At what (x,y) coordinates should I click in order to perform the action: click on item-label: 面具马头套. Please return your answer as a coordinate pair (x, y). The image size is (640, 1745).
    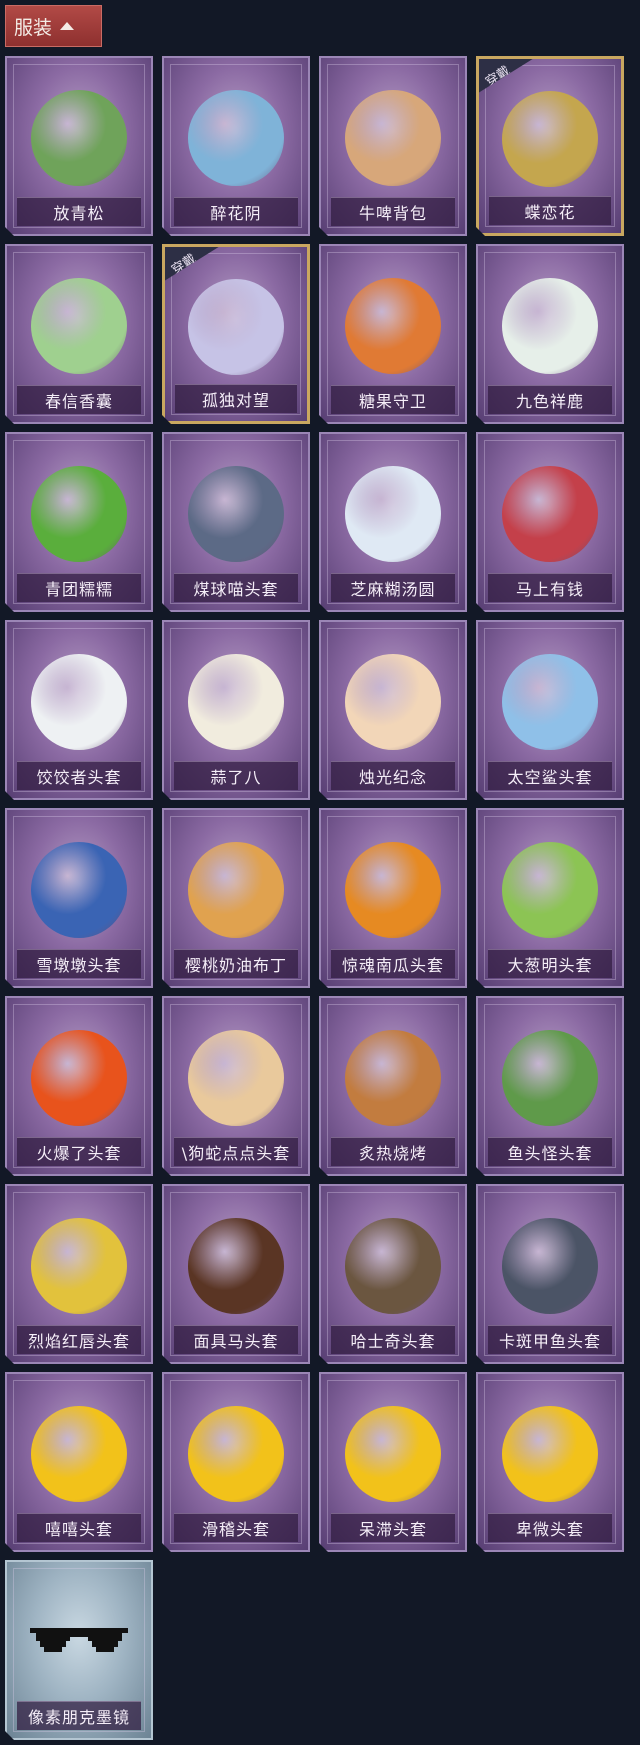
    Looking at the image, I should click on (236, 1341).